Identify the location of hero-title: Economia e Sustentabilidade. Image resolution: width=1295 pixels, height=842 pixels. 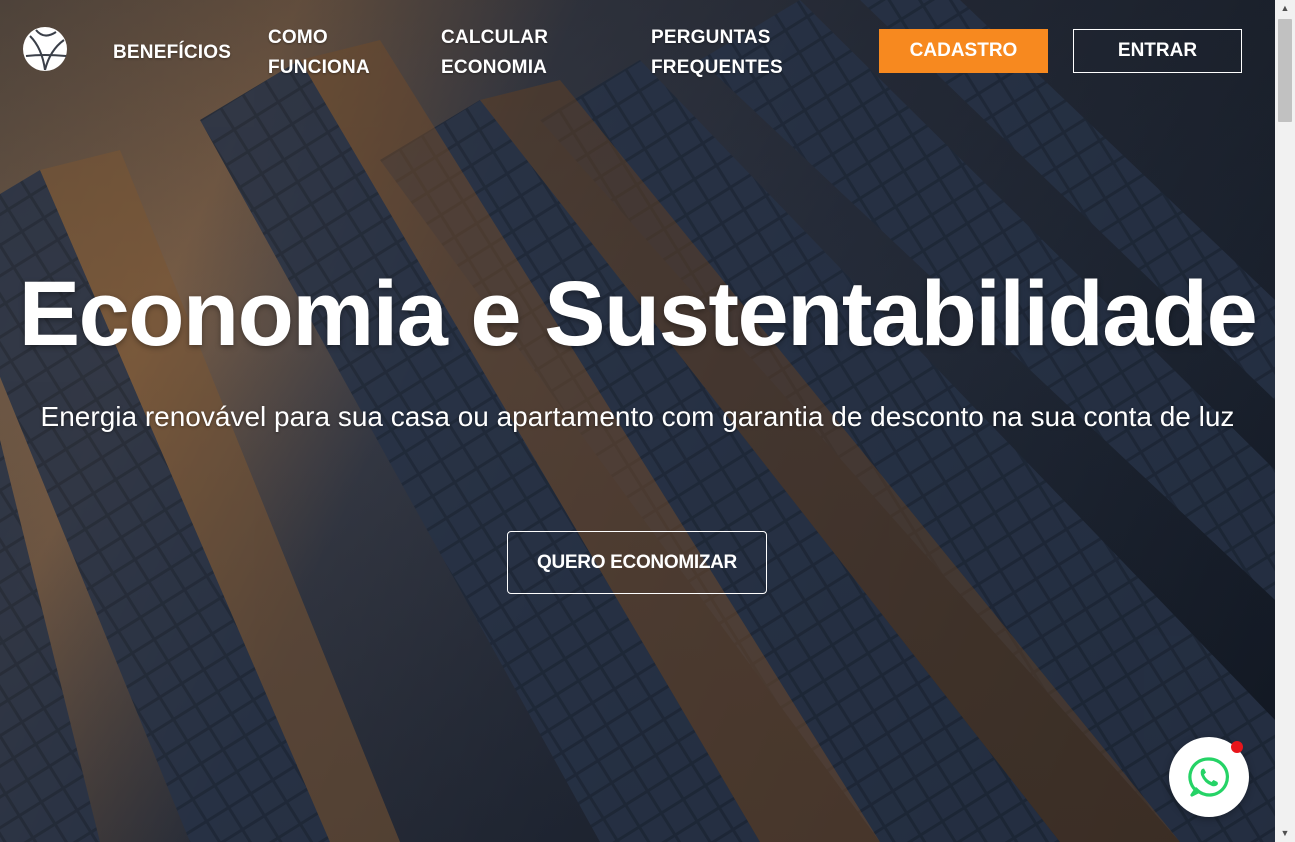
(638, 314).